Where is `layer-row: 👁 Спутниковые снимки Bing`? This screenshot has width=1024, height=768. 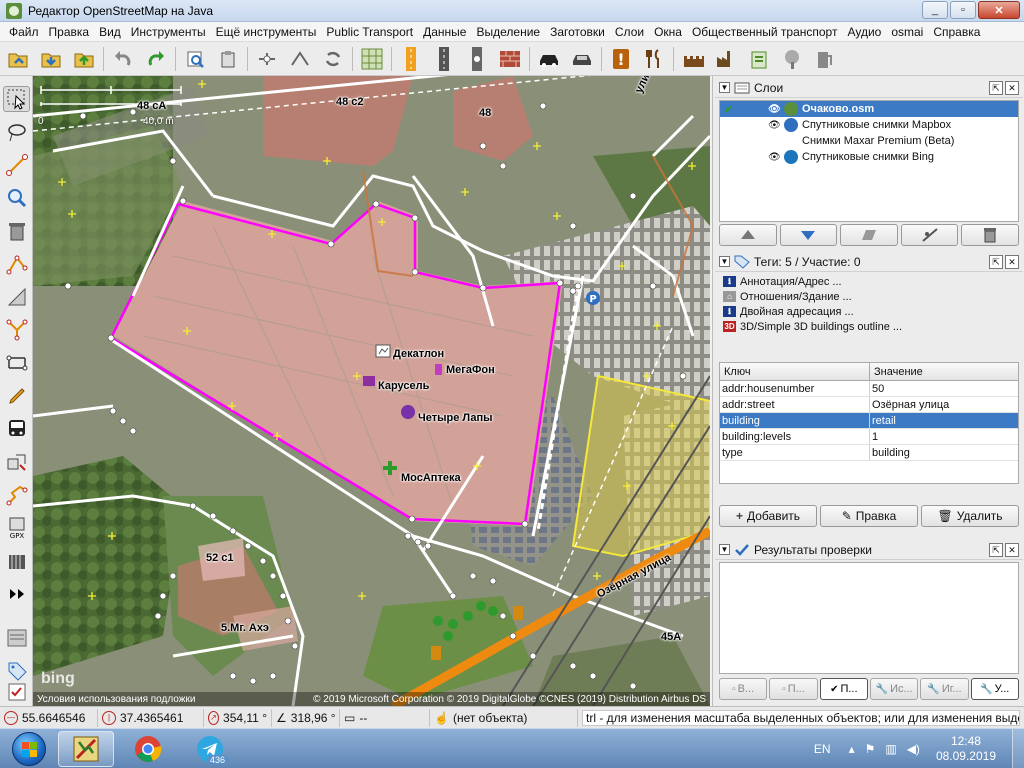 layer-row: 👁 Спутниковые снимки Bing is located at coordinates (869, 157).